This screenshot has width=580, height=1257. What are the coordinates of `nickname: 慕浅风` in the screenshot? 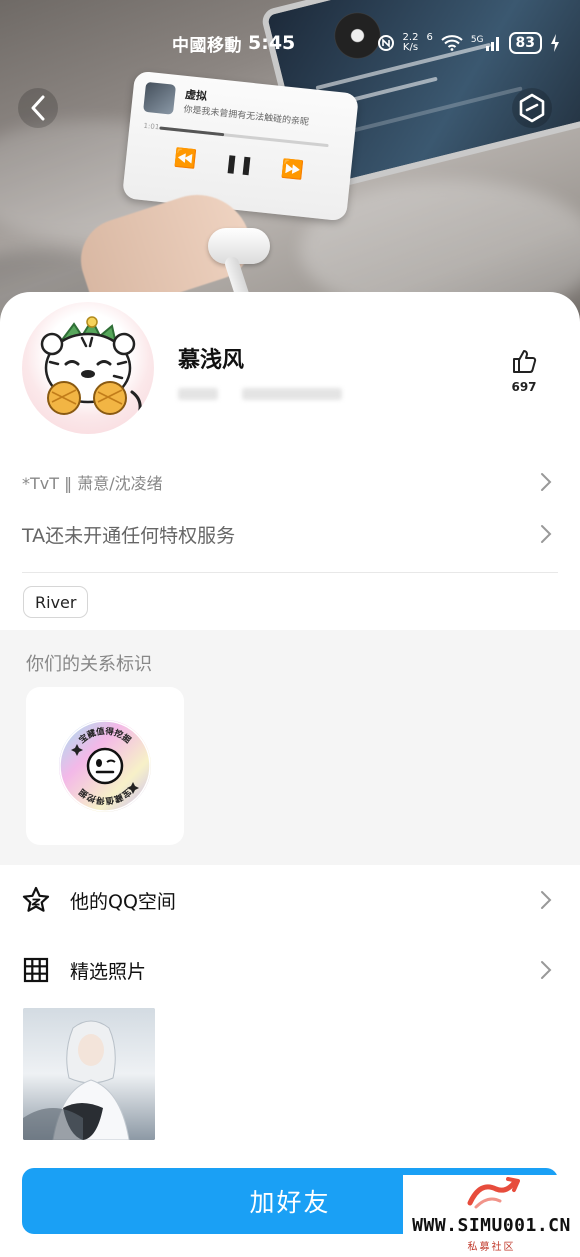 It's located at (211, 360).